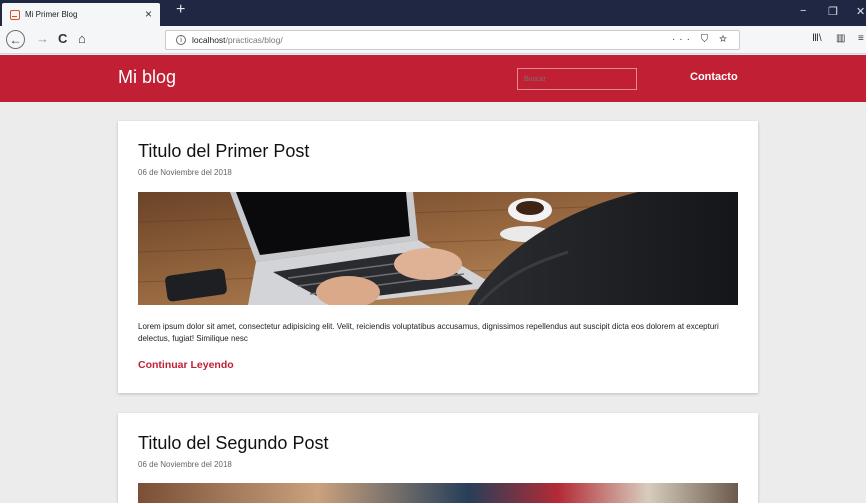 The width and height of the screenshot is (866, 503). I want to click on library-icon: Ⅲ\, so click(817, 38).